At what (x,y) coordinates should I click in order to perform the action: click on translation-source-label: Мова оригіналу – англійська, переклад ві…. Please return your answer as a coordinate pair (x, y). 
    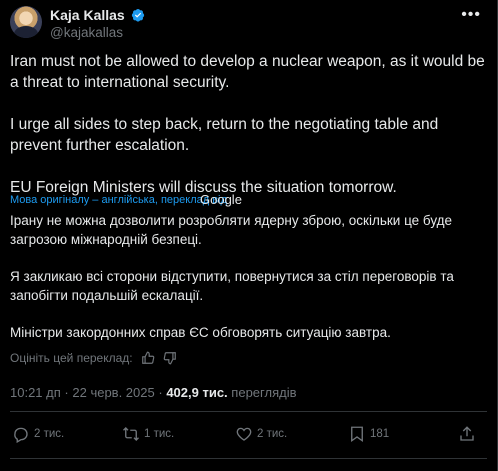
    Looking at the image, I should click on (118, 200).